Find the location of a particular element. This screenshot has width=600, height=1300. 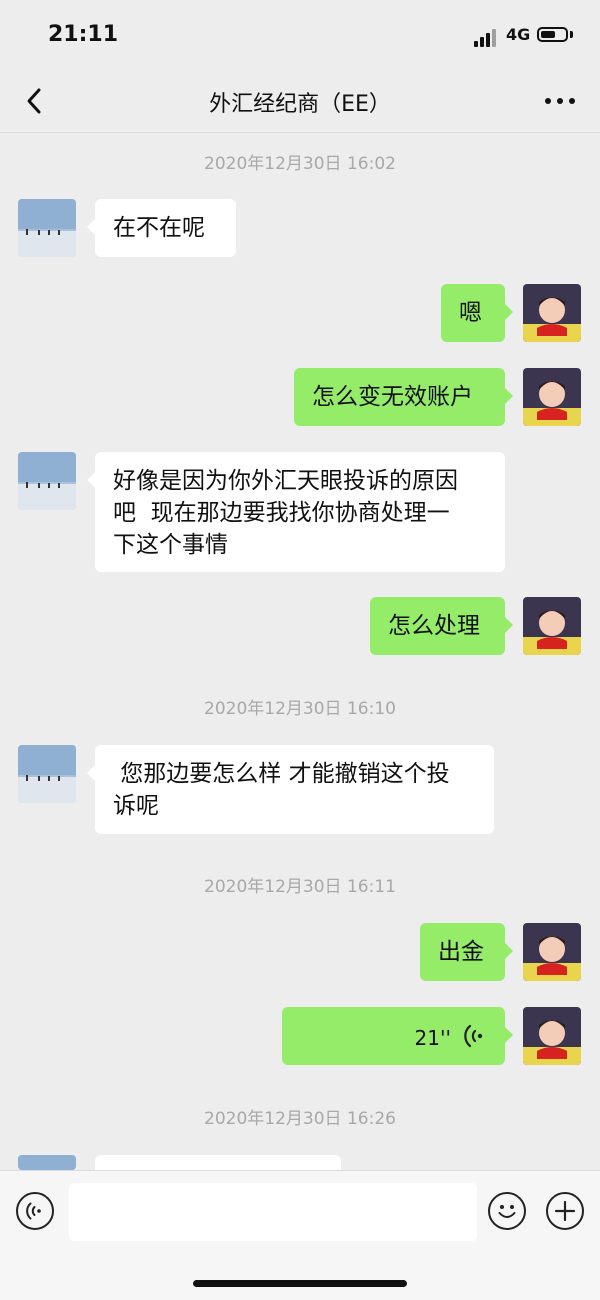

more-dots-icon is located at coordinates (560, 102).